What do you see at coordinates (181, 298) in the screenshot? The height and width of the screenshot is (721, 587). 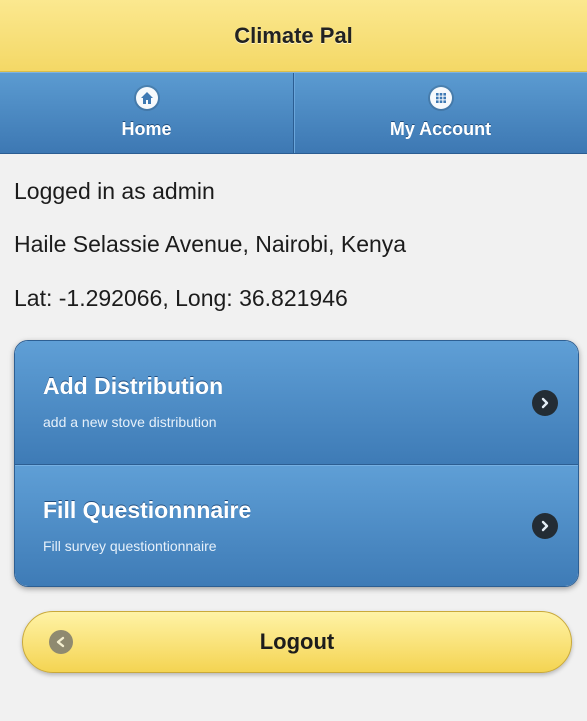 I see `coordinates-text: Lat: -1.292066, Long: 36.821946` at bounding box center [181, 298].